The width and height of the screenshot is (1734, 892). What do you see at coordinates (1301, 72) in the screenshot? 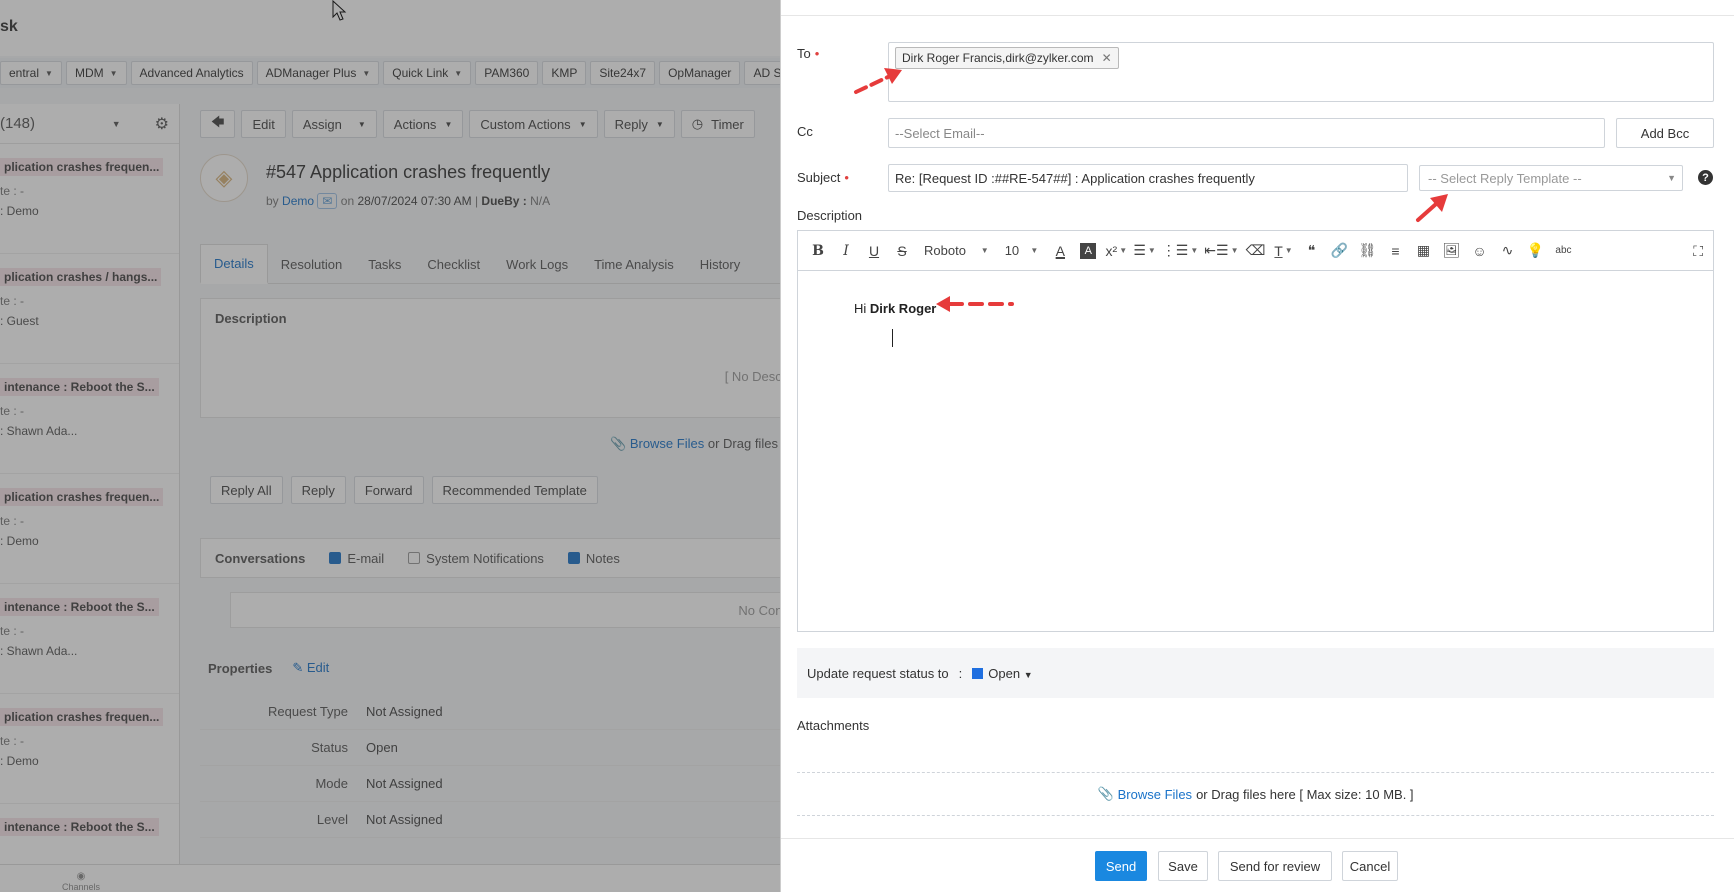
I see `to-field: Dirk Roger Francis,dirk@zylker.com ✕` at bounding box center [1301, 72].